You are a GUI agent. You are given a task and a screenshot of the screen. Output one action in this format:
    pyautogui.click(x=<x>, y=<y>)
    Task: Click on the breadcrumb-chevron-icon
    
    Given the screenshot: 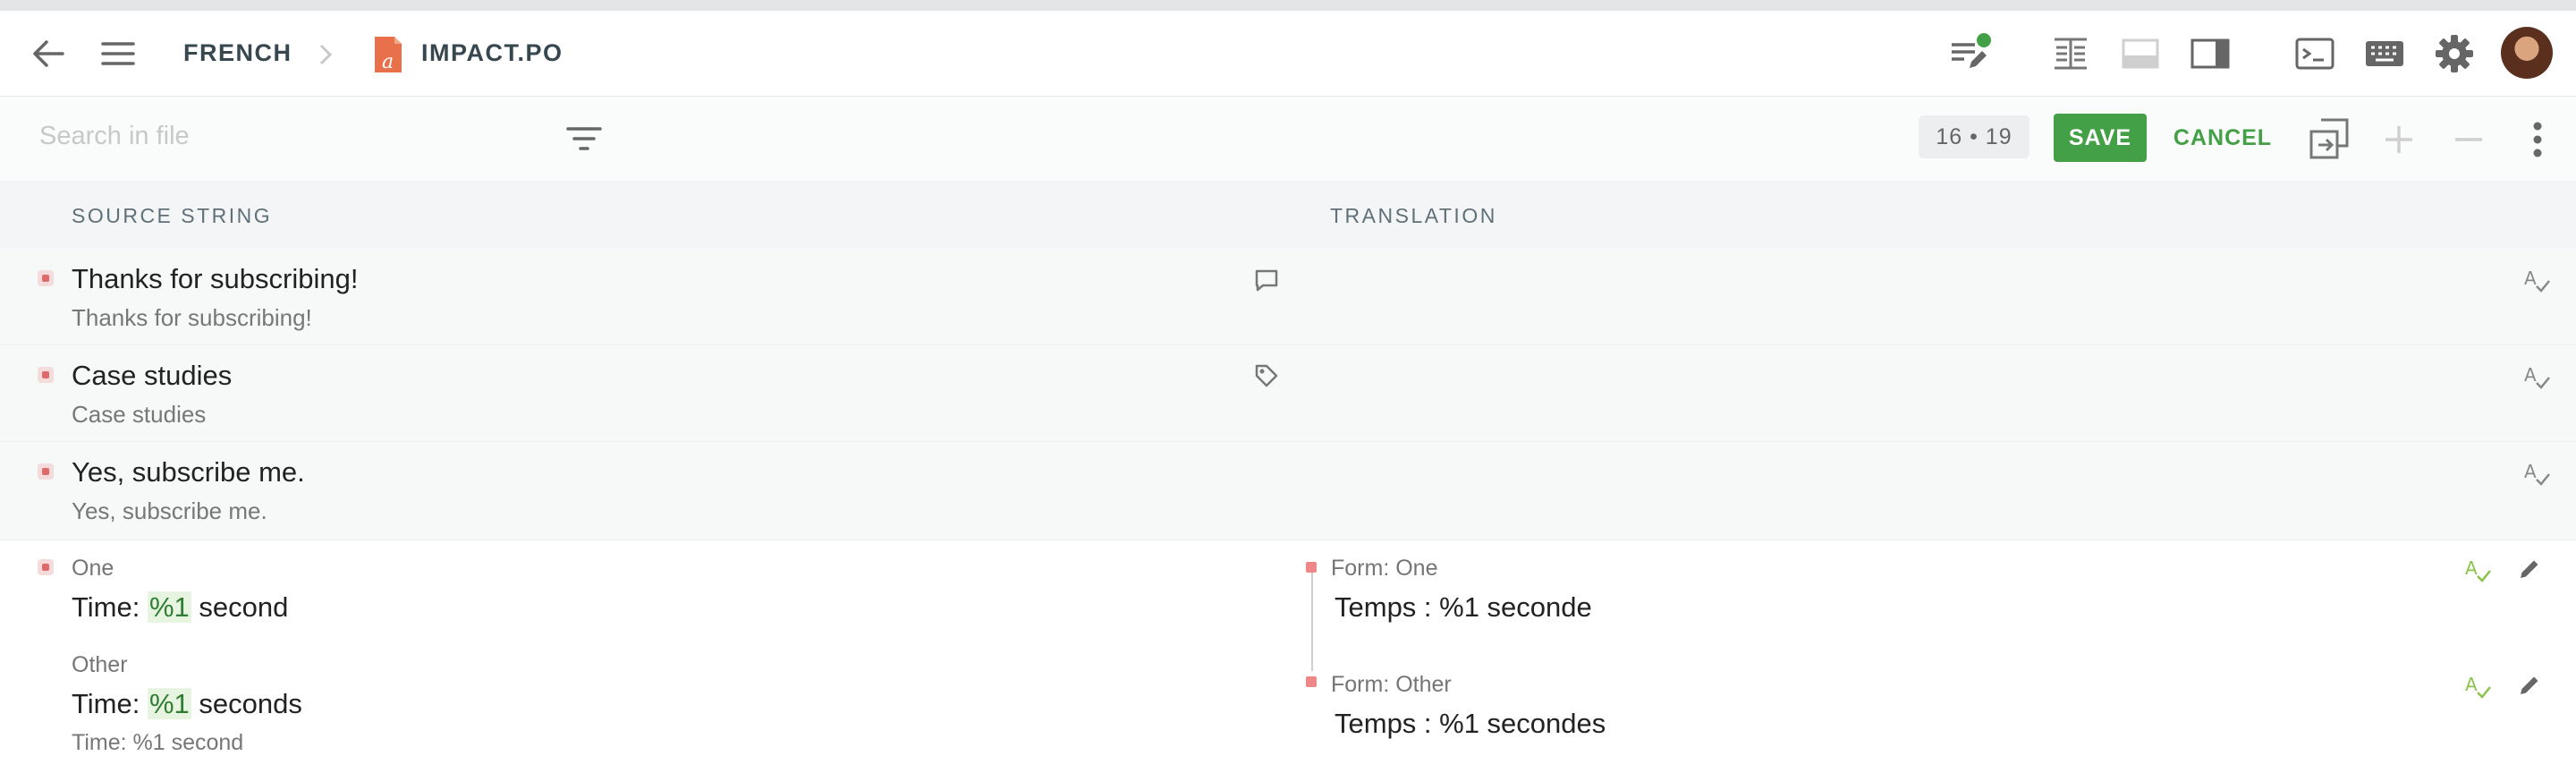 What is the action you would take?
    pyautogui.click(x=325, y=54)
    